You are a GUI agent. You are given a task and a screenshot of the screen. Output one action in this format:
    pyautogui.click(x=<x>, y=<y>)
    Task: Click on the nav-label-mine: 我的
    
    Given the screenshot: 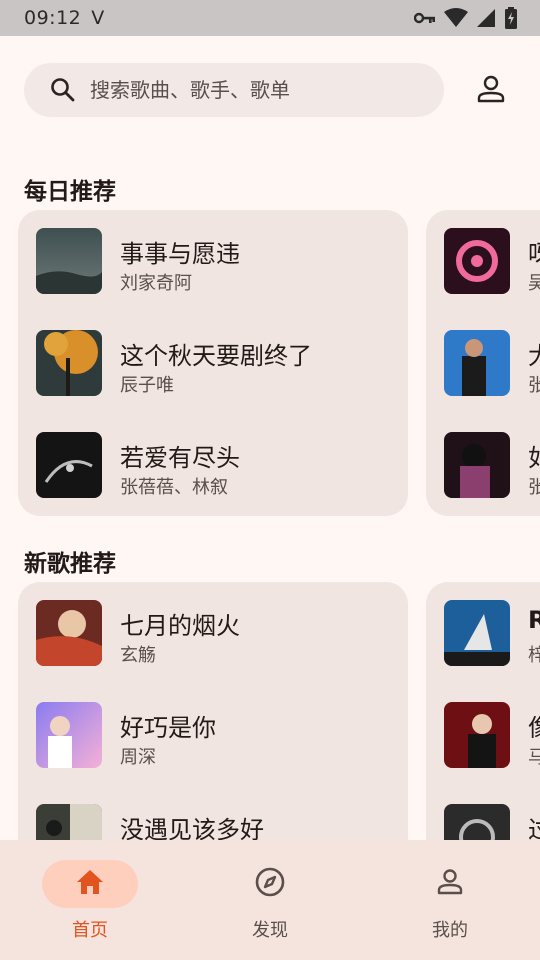 What is the action you would take?
    pyautogui.click(x=450, y=930)
    